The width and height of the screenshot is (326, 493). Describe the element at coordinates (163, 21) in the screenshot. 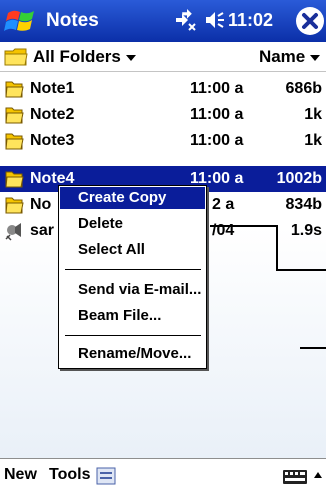

I see `title-bar: Notes 11:02` at that location.